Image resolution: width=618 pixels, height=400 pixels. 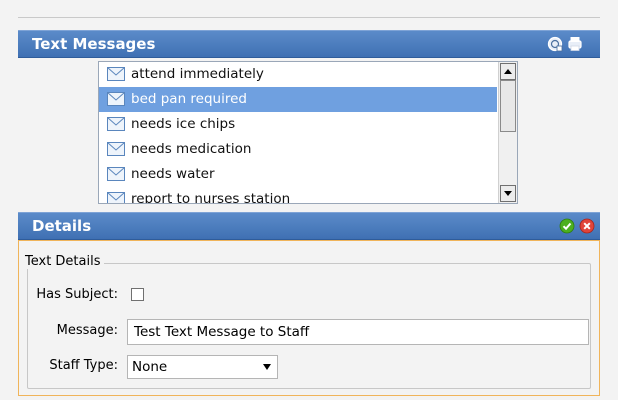 What do you see at coordinates (267, 367) in the screenshot?
I see `chevron-down-icon` at bounding box center [267, 367].